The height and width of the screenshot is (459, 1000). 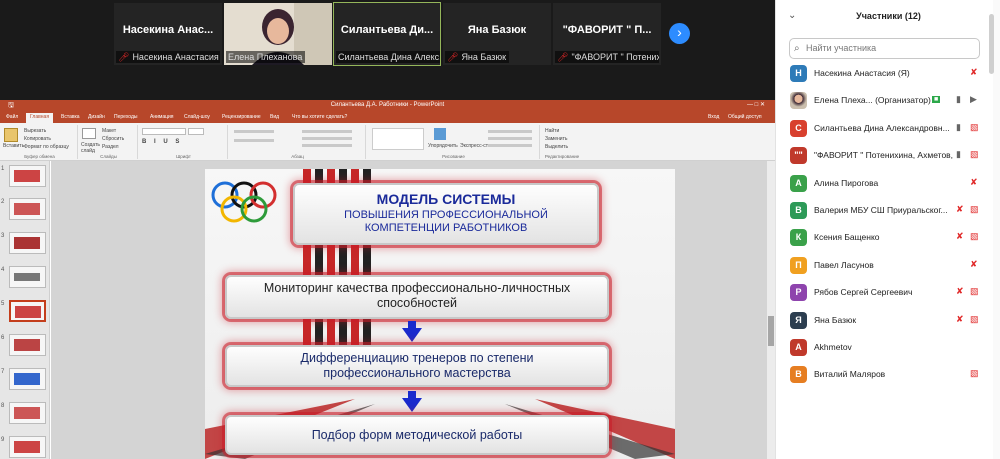 I want to click on tab-slideshow: Слайд-шоу, so click(x=197, y=117).